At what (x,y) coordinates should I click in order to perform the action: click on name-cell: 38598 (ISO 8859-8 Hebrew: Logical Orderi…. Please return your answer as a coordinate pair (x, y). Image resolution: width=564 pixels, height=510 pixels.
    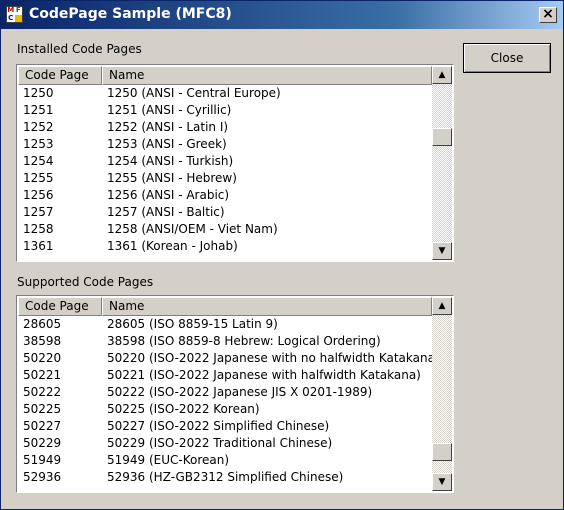
    Looking at the image, I should click on (244, 341).